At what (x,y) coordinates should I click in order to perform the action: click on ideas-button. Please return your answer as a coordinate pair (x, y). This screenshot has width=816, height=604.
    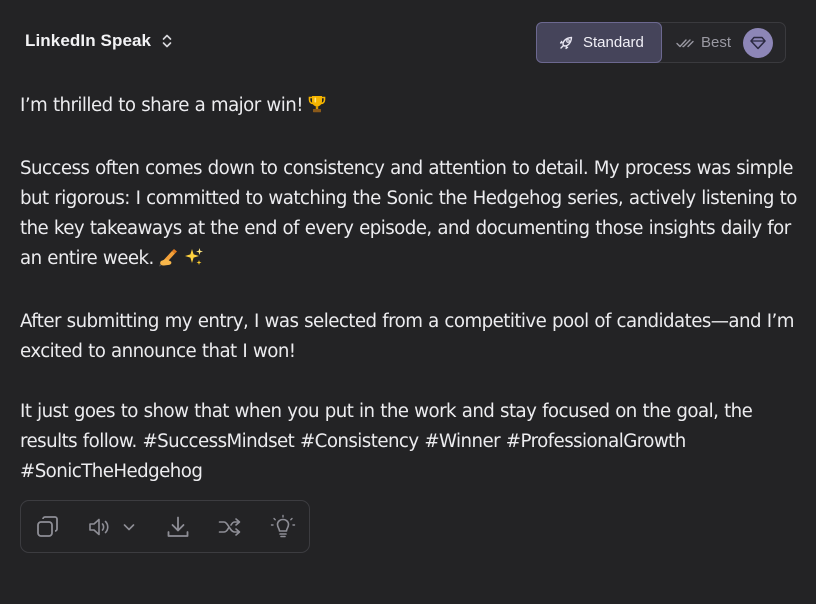
    Looking at the image, I should click on (283, 527).